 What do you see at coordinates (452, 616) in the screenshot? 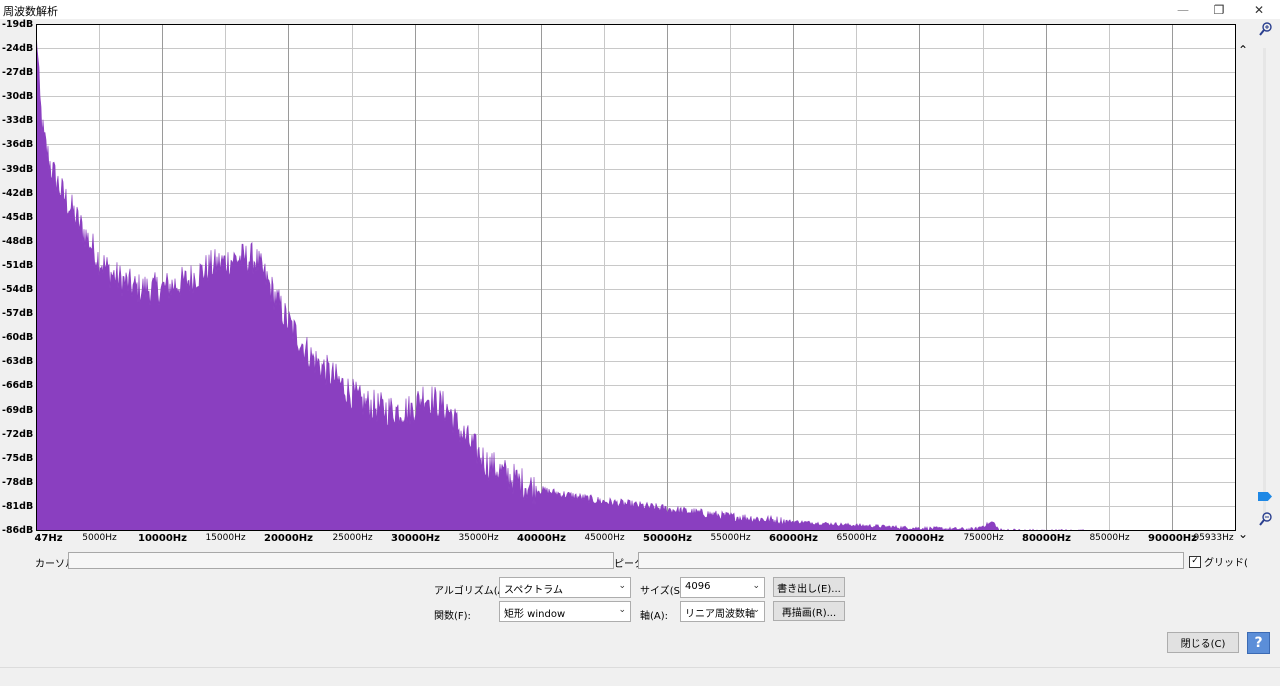
I see `function-label: 関数(F):` at bounding box center [452, 616].